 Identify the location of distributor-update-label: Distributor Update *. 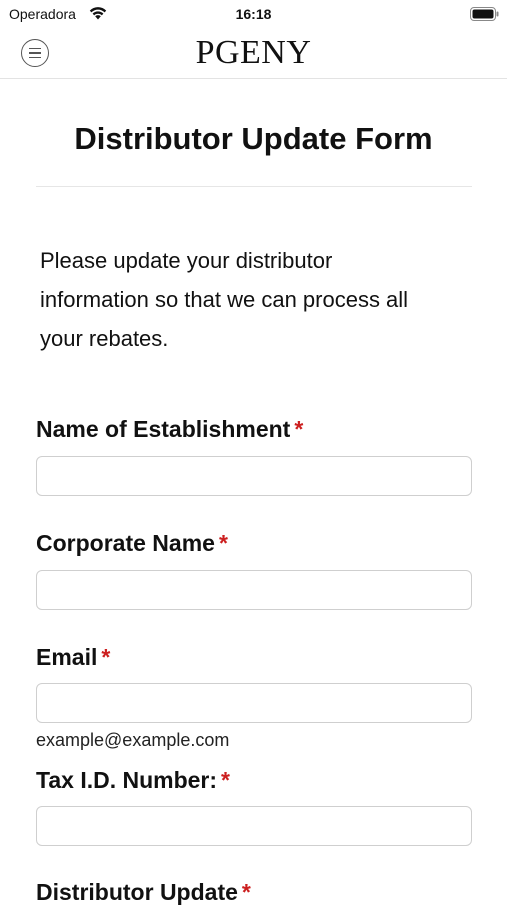
(143, 892).